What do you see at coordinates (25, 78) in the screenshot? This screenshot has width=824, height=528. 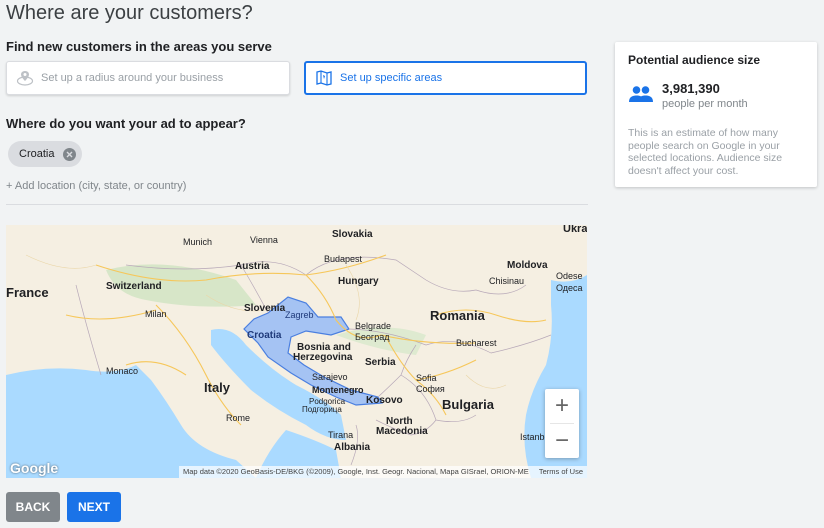 I see `location-radius-icon` at bounding box center [25, 78].